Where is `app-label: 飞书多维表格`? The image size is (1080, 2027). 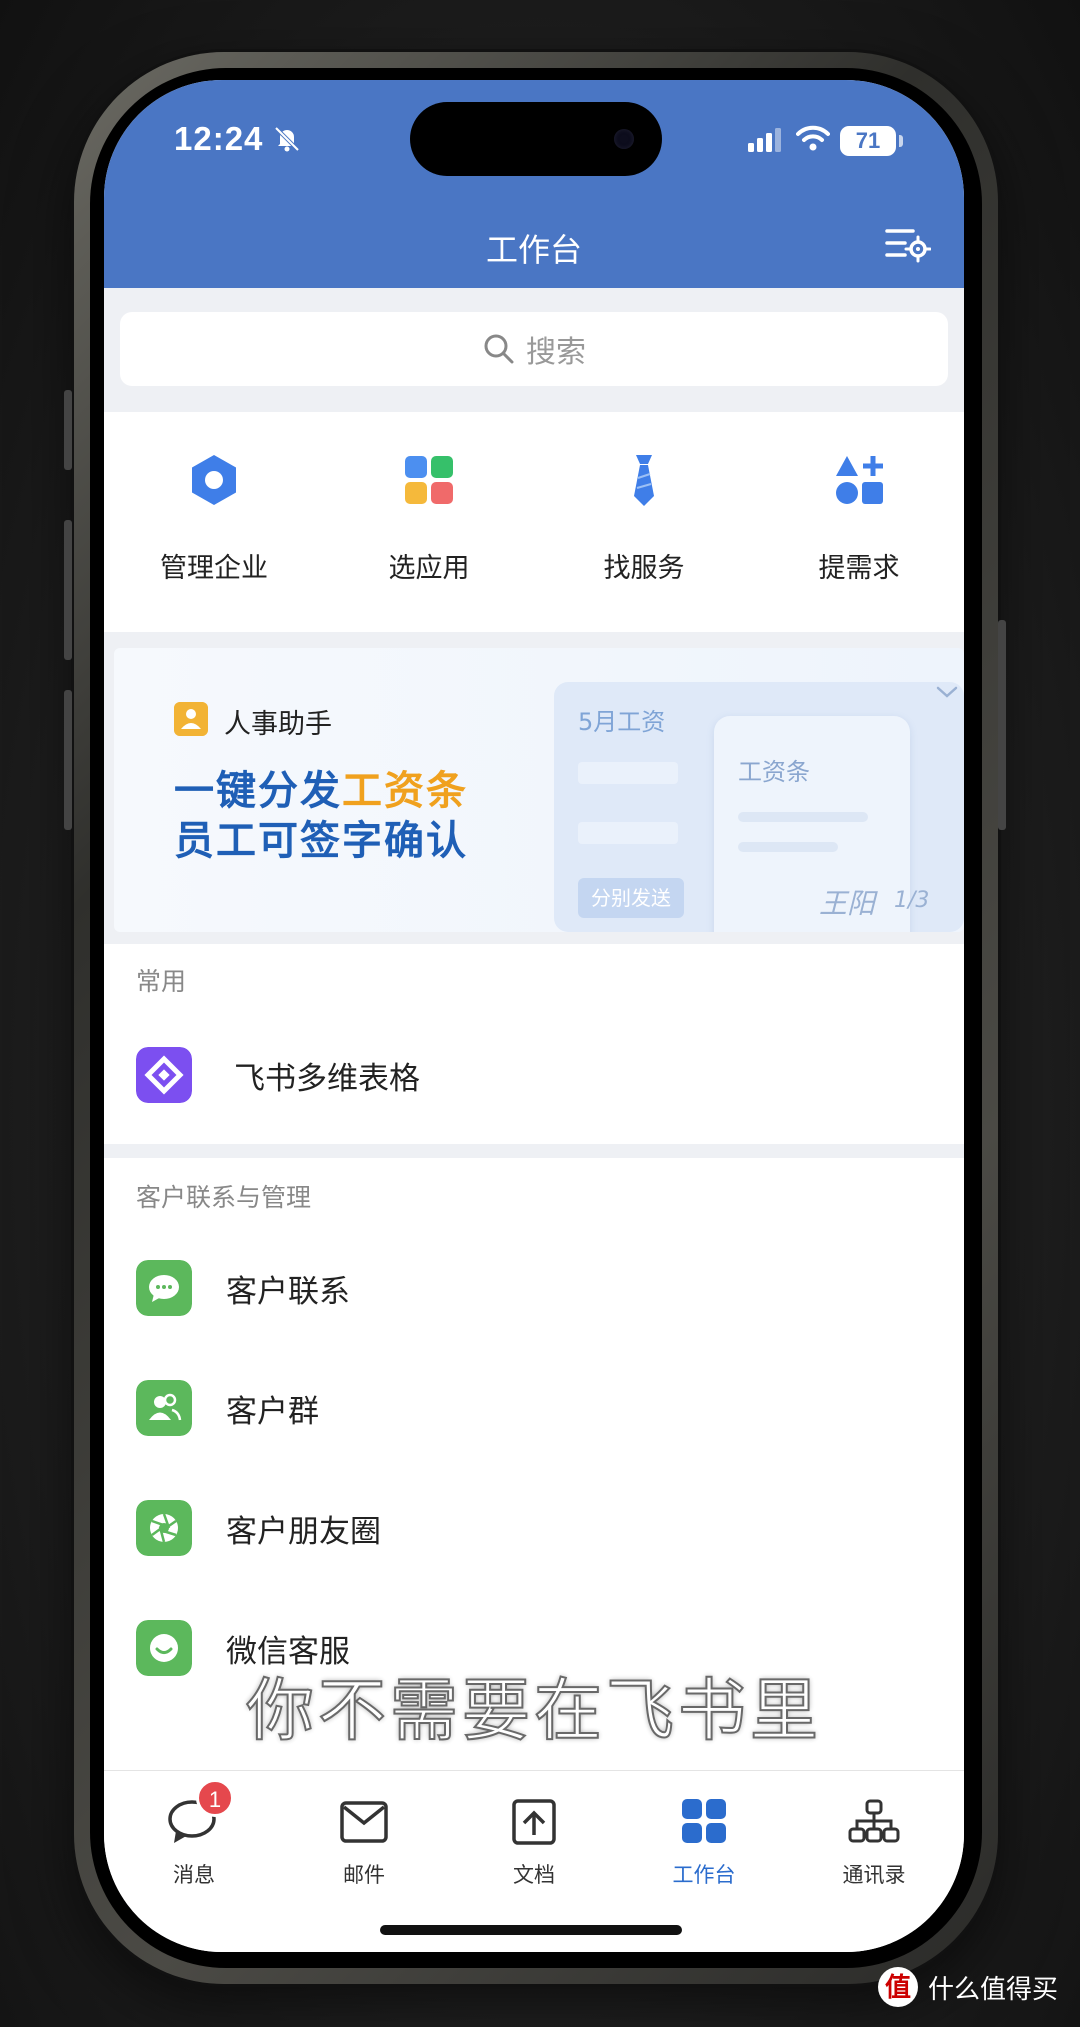
app-label: 飞书多维表格 is located at coordinates (327, 1078).